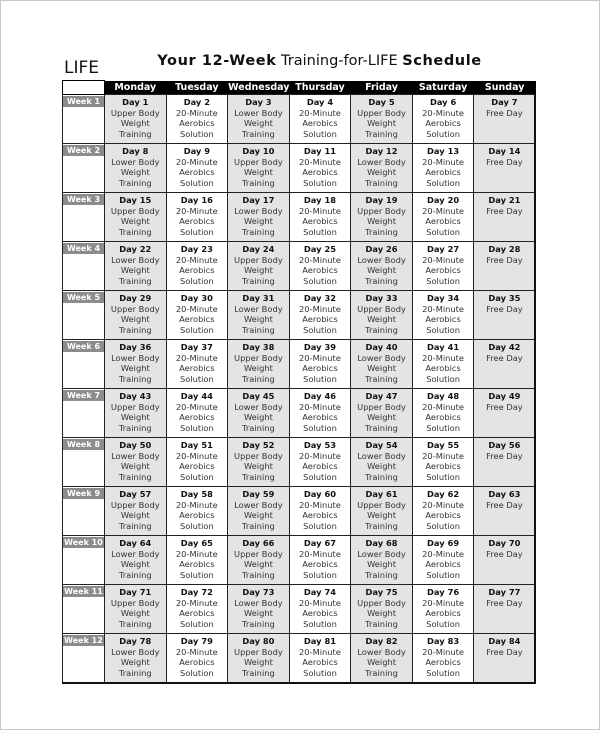 This screenshot has width=600, height=730. Describe the element at coordinates (381, 592) in the screenshot. I see `day-number: Day 75` at that location.